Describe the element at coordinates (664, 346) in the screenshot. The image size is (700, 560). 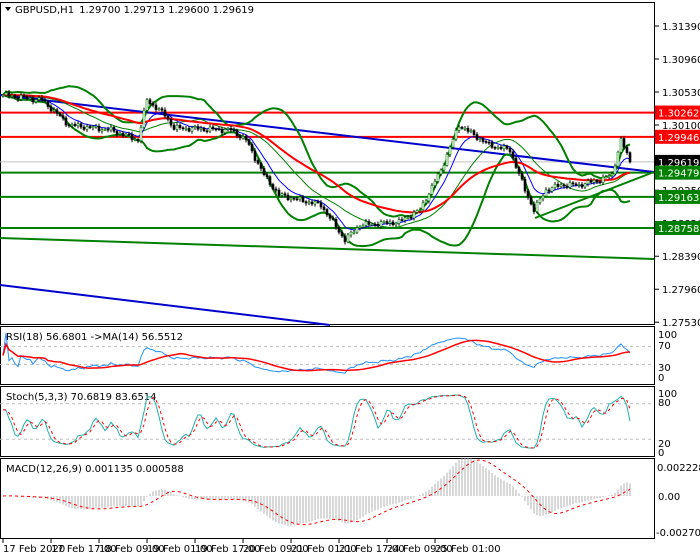
I see `rsi-axis-70: 70` at that location.